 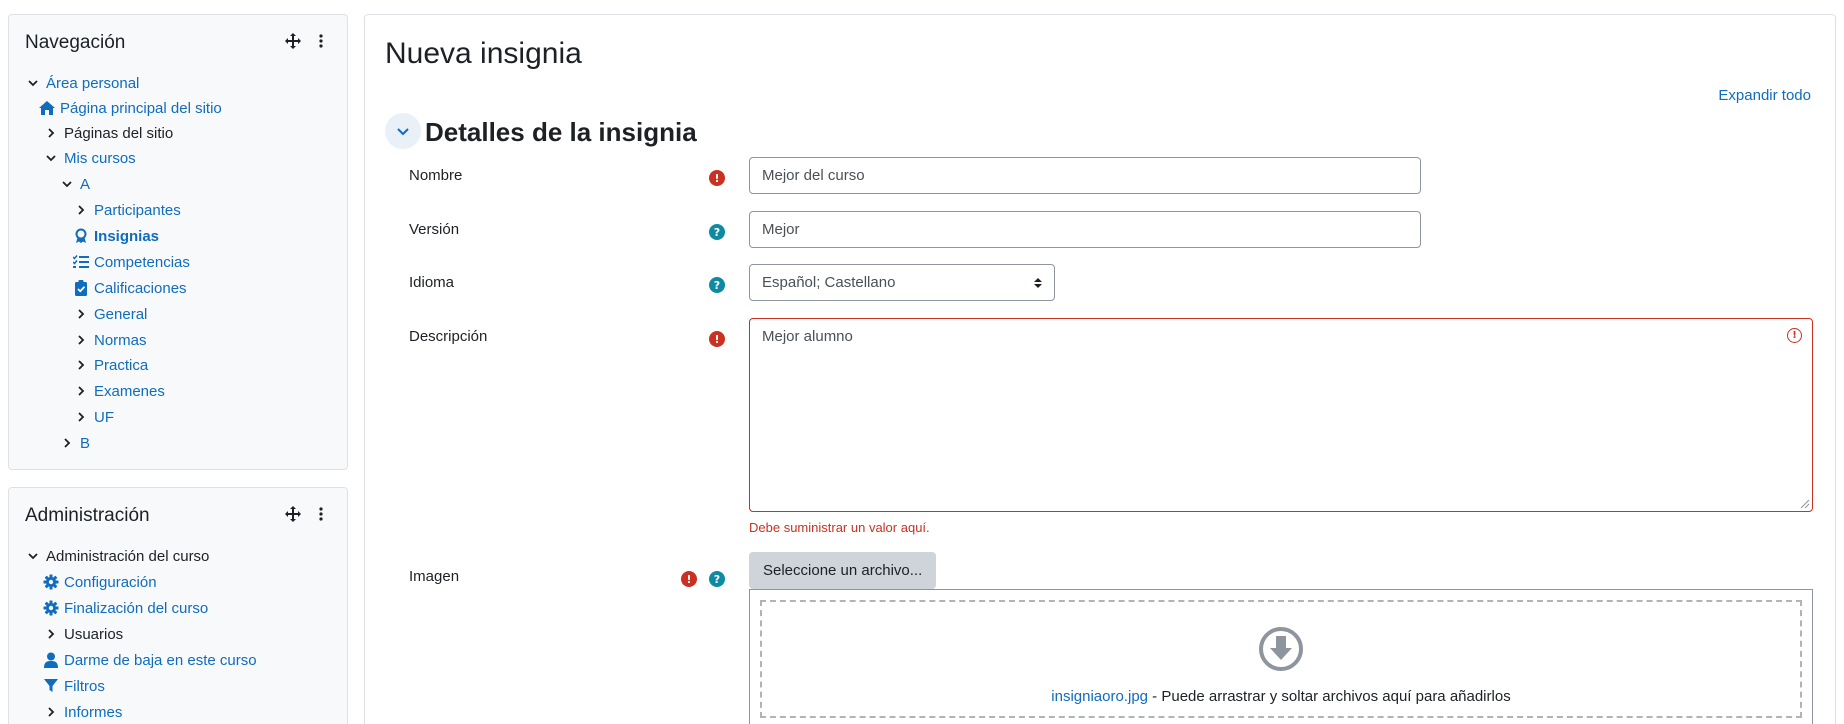 What do you see at coordinates (434, 576) in the screenshot?
I see `image-label: Imagen` at bounding box center [434, 576].